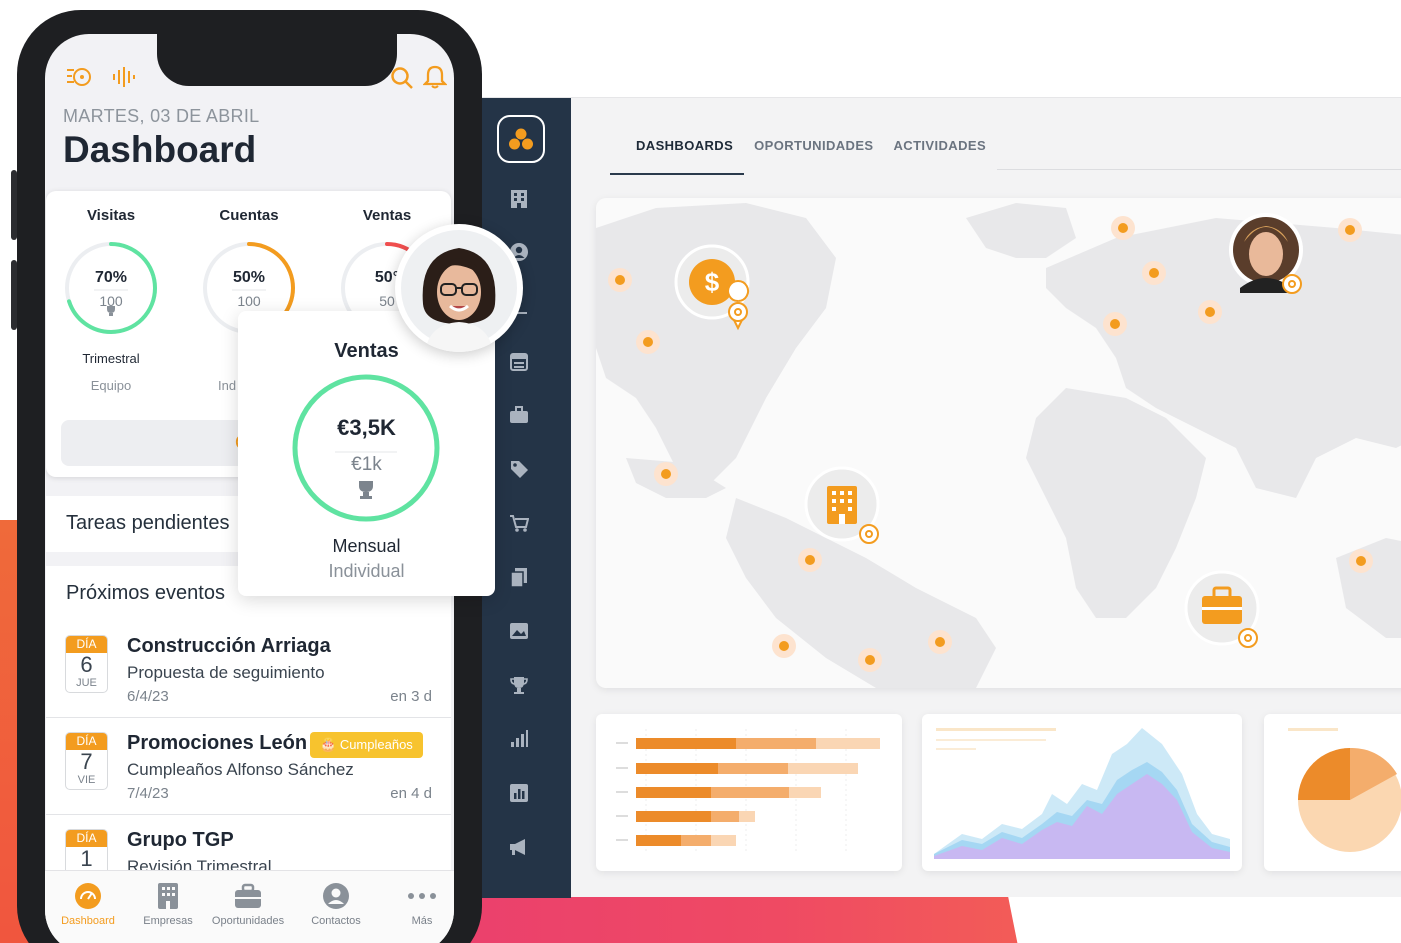 The image size is (1401, 943). I want to click on nav-label: Contactos, so click(336, 921).